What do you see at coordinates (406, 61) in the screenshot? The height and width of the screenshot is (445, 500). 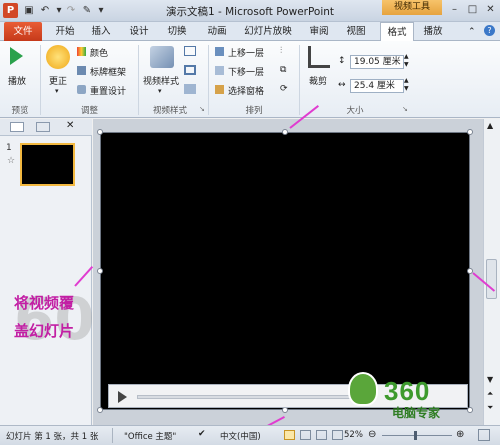 I see `height-spinner-icon: ▲ ▼` at bounding box center [406, 61].